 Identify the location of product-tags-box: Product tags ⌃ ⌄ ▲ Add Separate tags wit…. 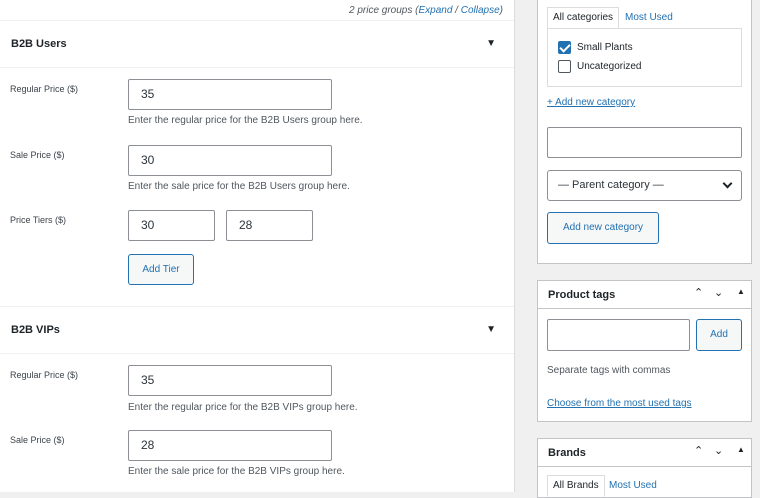
(644, 351).